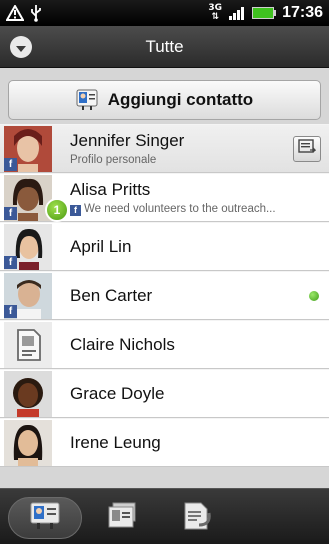 This screenshot has width=329, height=544. I want to click on tab-contacts, so click(45, 518).